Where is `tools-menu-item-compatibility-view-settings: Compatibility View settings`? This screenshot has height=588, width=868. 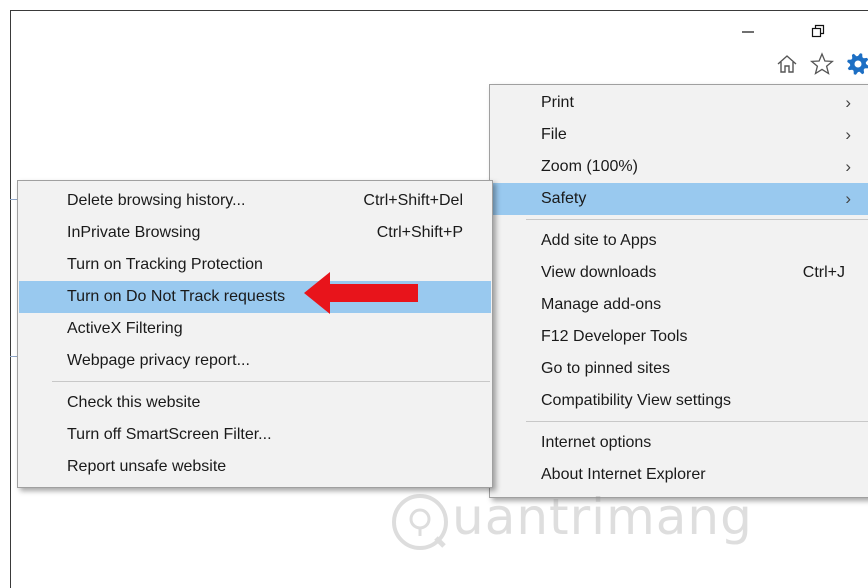 tools-menu-item-compatibility-view-settings: Compatibility View settings is located at coordinates (679, 401).